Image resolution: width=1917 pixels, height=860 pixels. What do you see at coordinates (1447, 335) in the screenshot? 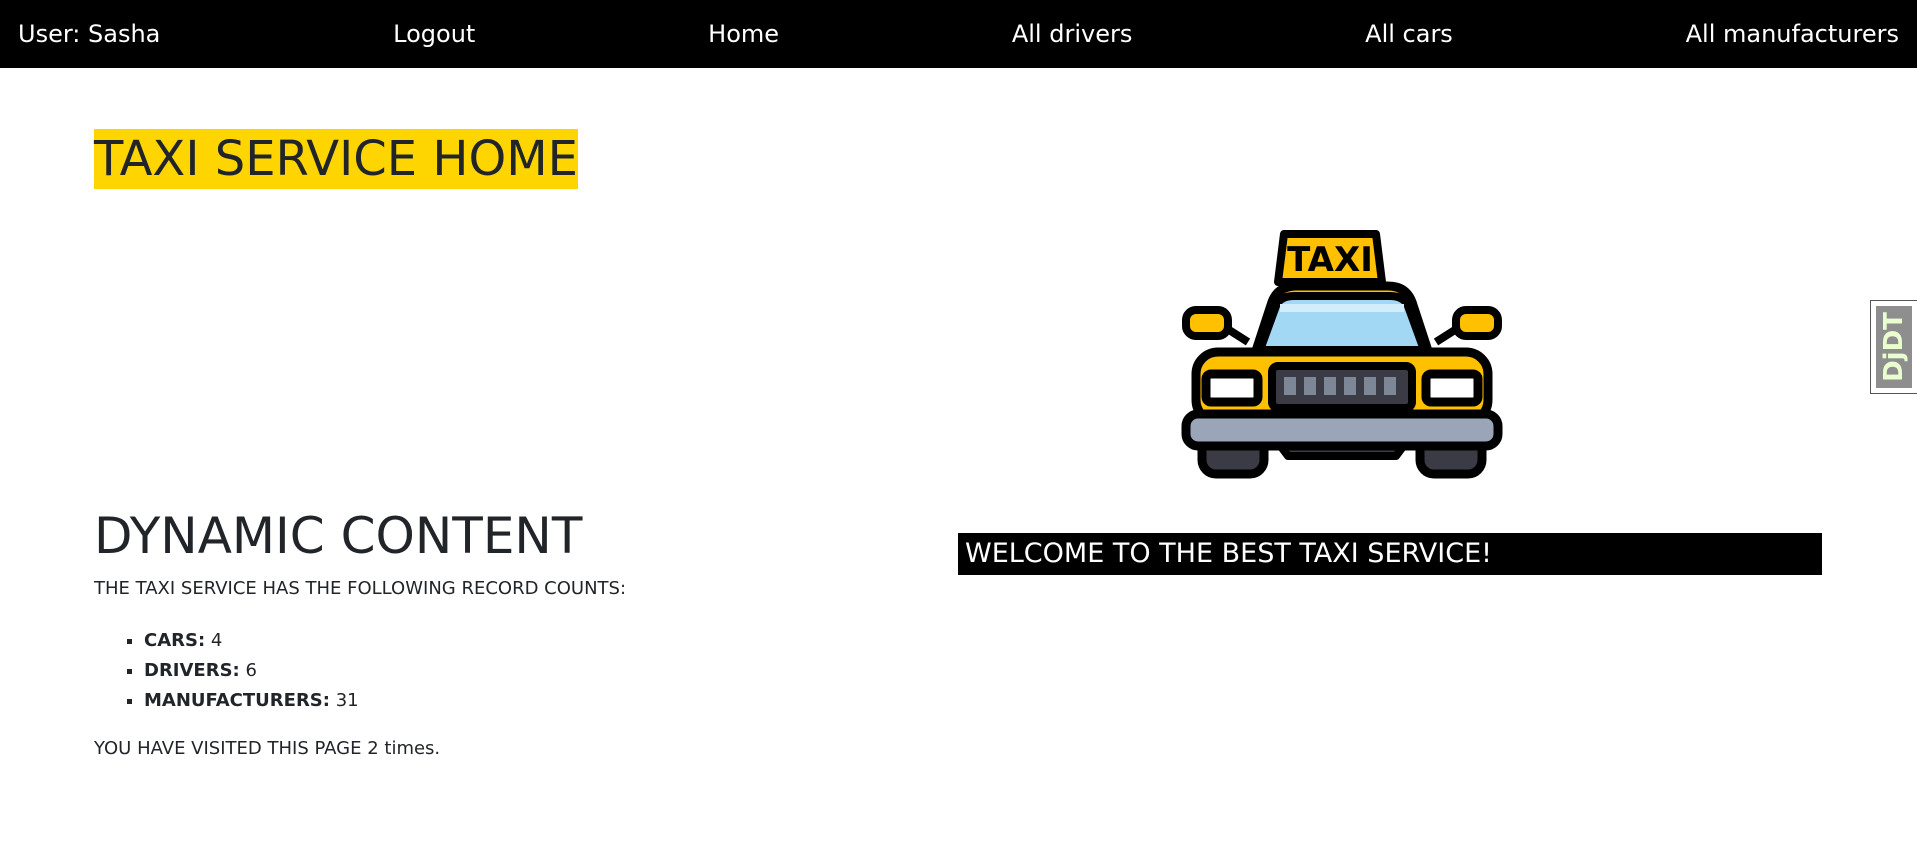
I see `right-mirror-arm` at bounding box center [1447, 335].